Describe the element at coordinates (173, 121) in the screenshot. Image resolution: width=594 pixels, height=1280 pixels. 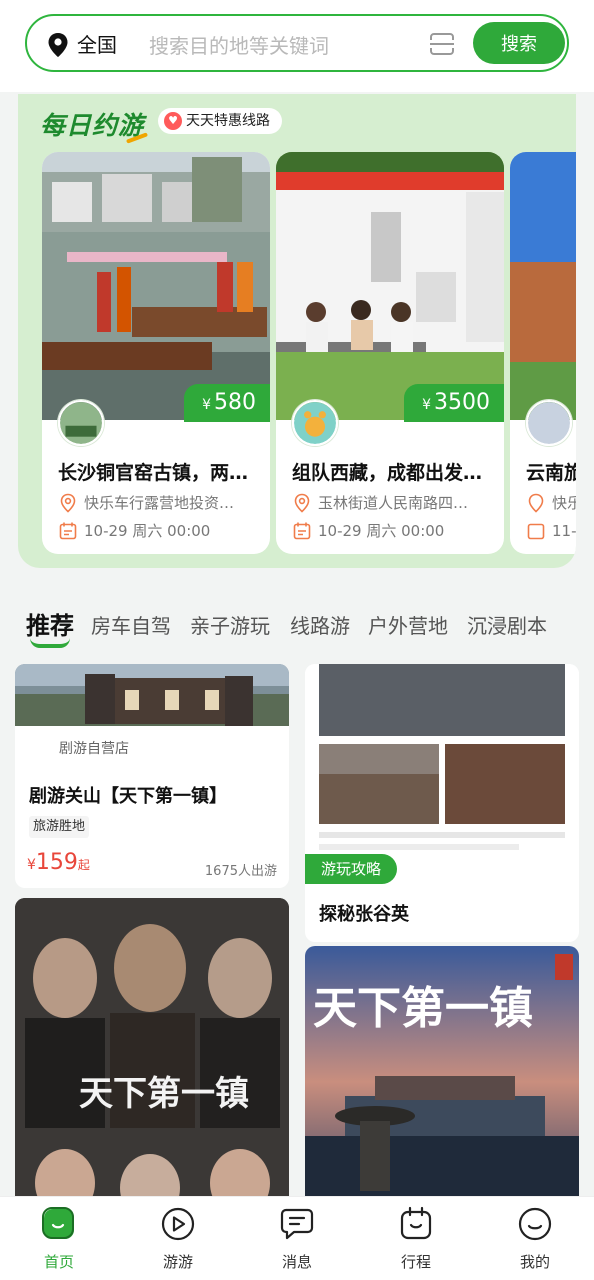
I see `heart-icon: ♥` at that location.